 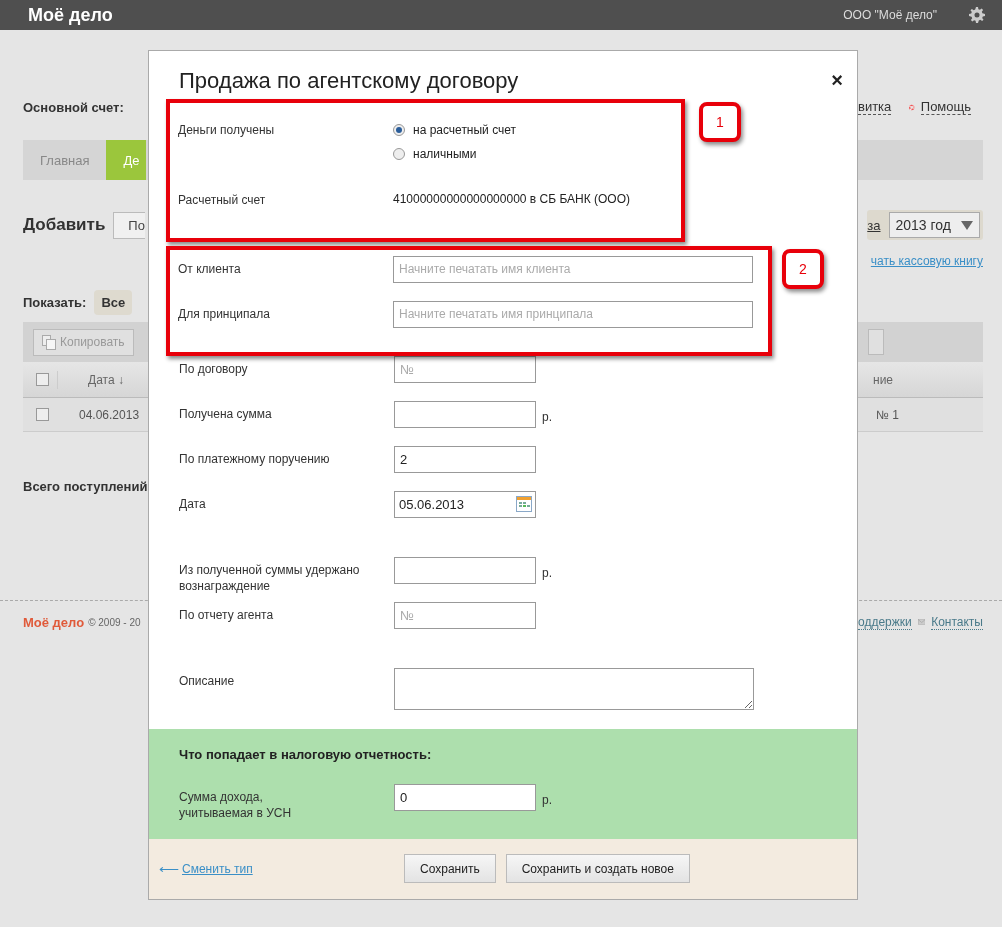 What do you see at coordinates (720, 121) in the screenshot?
I see `callout-badge: 1` at bounding box center [720, 121].